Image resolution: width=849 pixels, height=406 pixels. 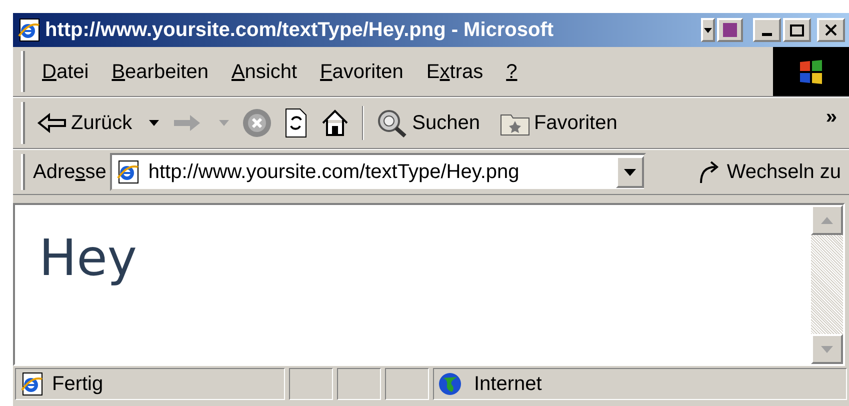 I want to click on menu-item: ?, so click(x=511, y=71).